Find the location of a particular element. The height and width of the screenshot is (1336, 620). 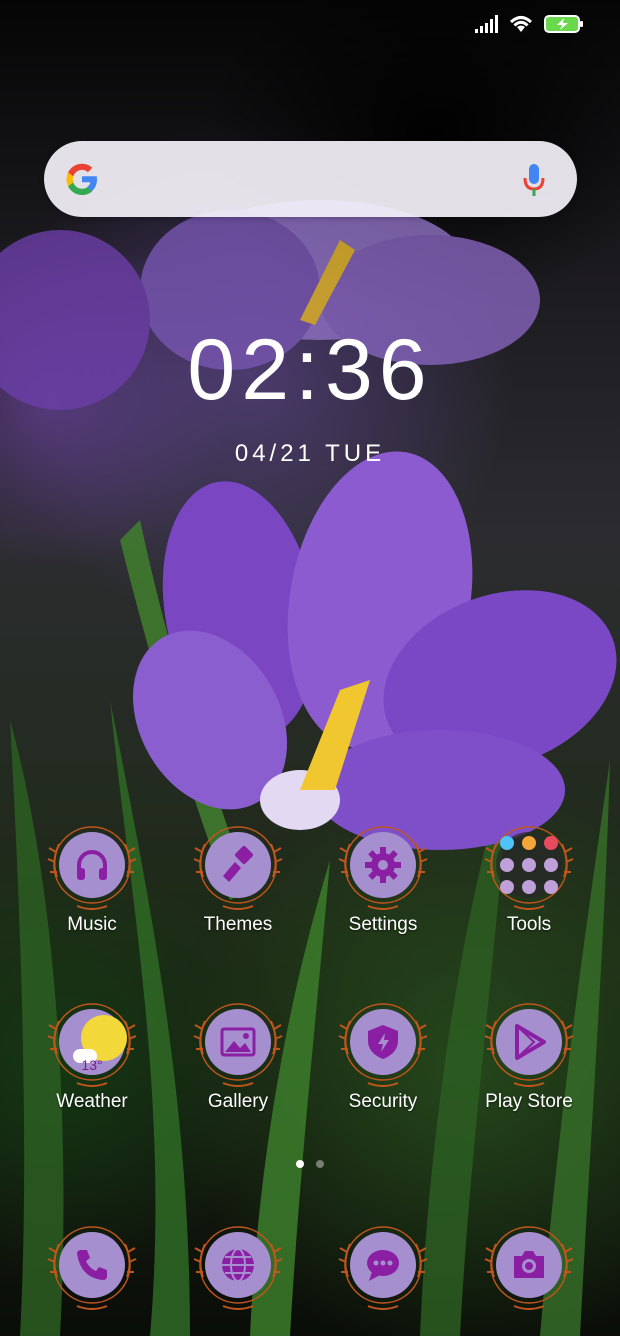

app-label: Play Store is located at coordinates (529, 1101).